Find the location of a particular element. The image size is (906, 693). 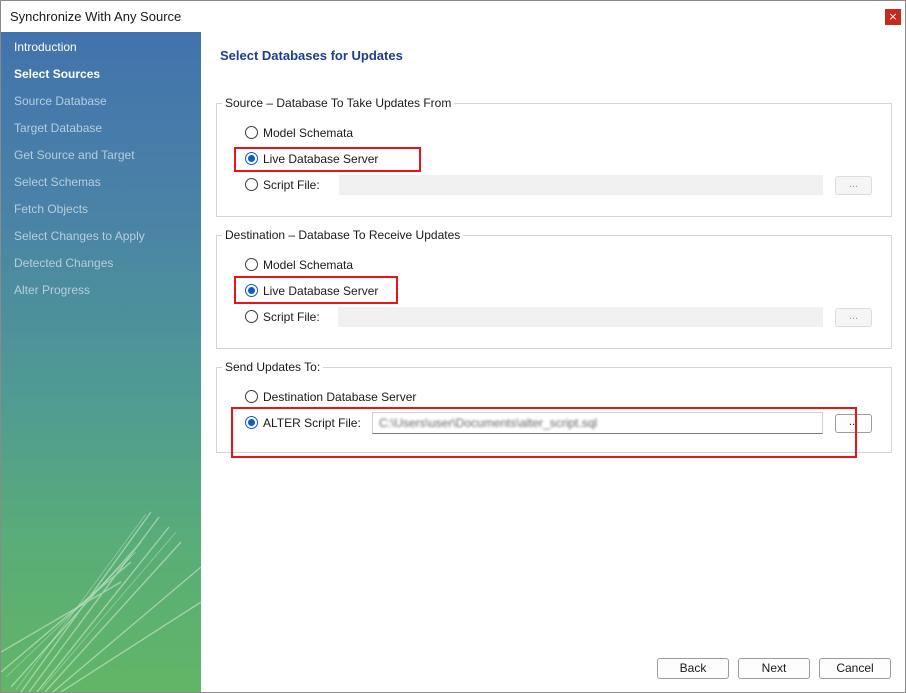

sidebar-item-alter-progress: Alter Progress is located at coordinates (52, 290).